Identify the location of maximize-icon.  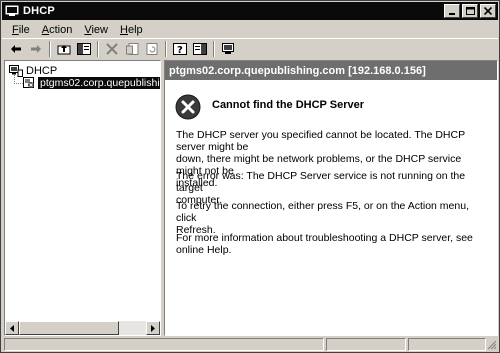
(470, 11).